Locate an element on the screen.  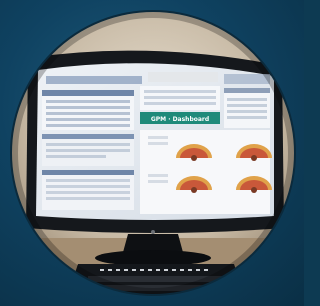
screen-header-right is located at coordinates (247, 79).